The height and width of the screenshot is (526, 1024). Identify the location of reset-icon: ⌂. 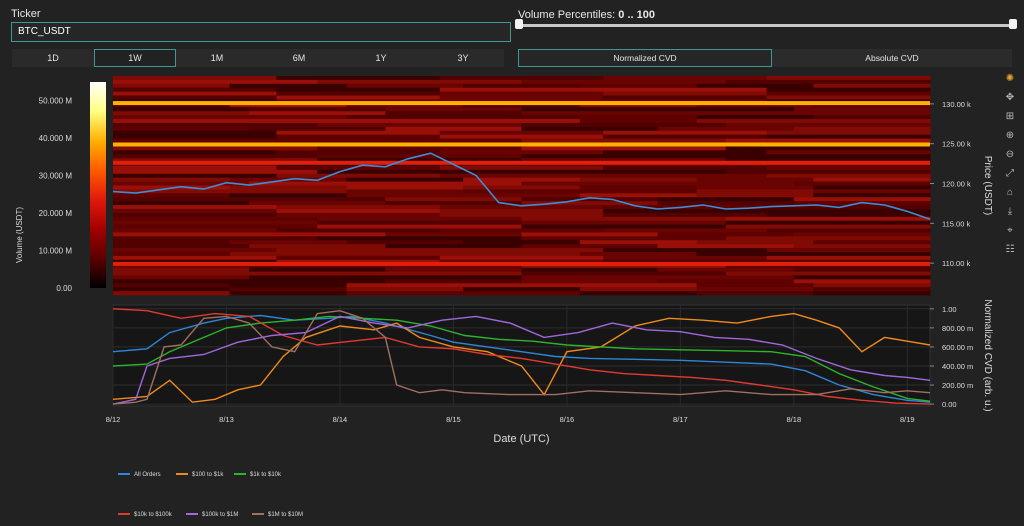
(1010, 193).